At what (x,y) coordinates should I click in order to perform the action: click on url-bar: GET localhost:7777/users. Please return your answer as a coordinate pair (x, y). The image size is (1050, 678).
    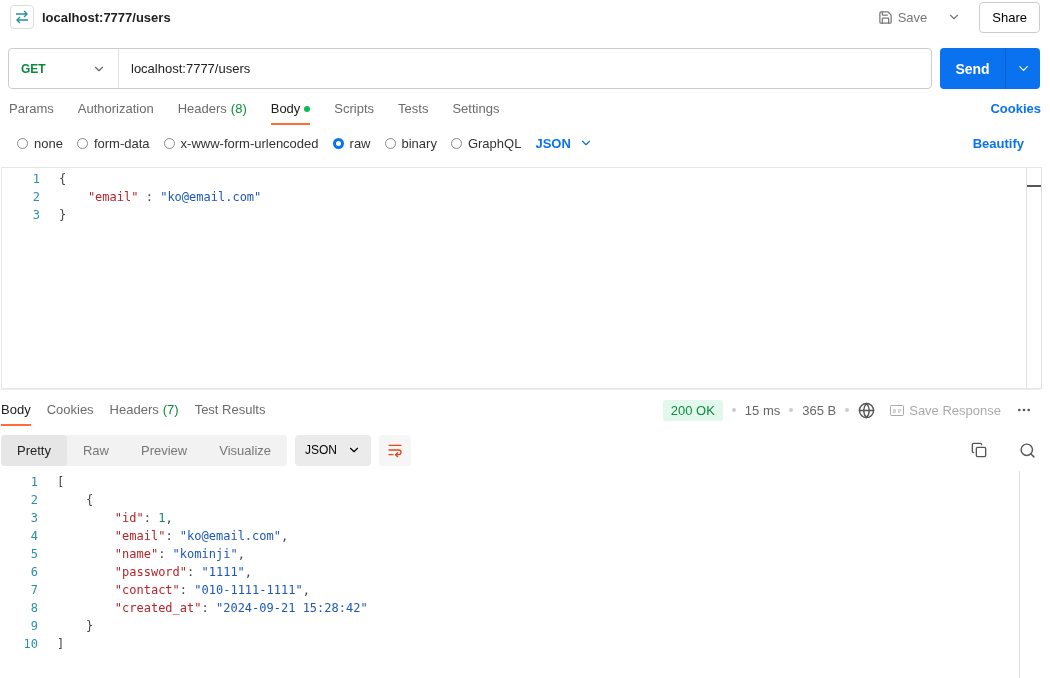
    Looking at the image, I should click on (470, 68).